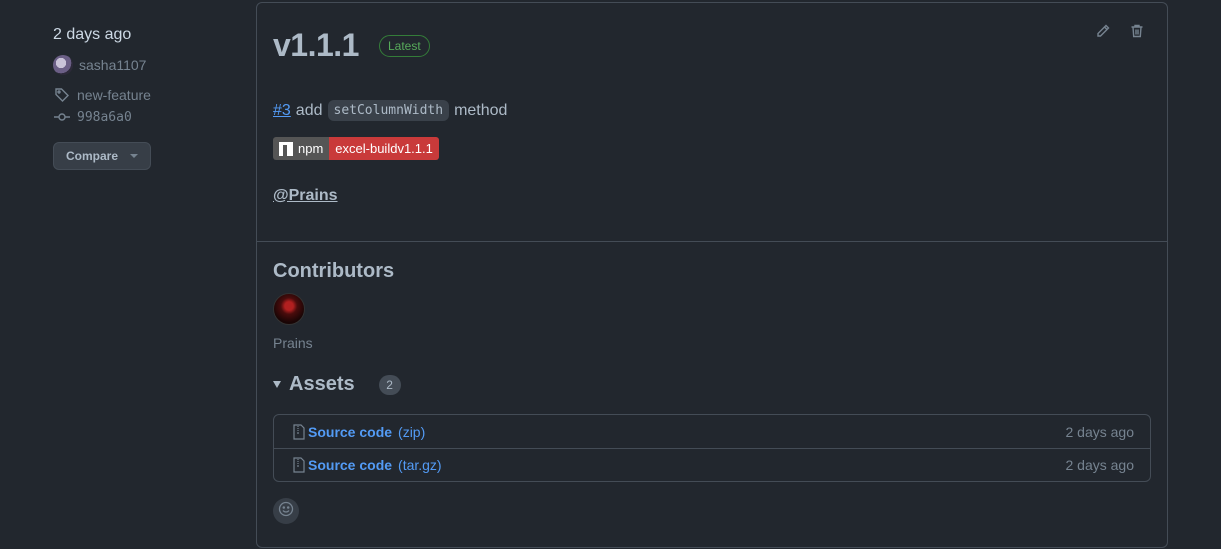  Describe the element at coordinates (712, 45) in the screenshot. I see `release-header: v1.1.1 Latest` at that location.